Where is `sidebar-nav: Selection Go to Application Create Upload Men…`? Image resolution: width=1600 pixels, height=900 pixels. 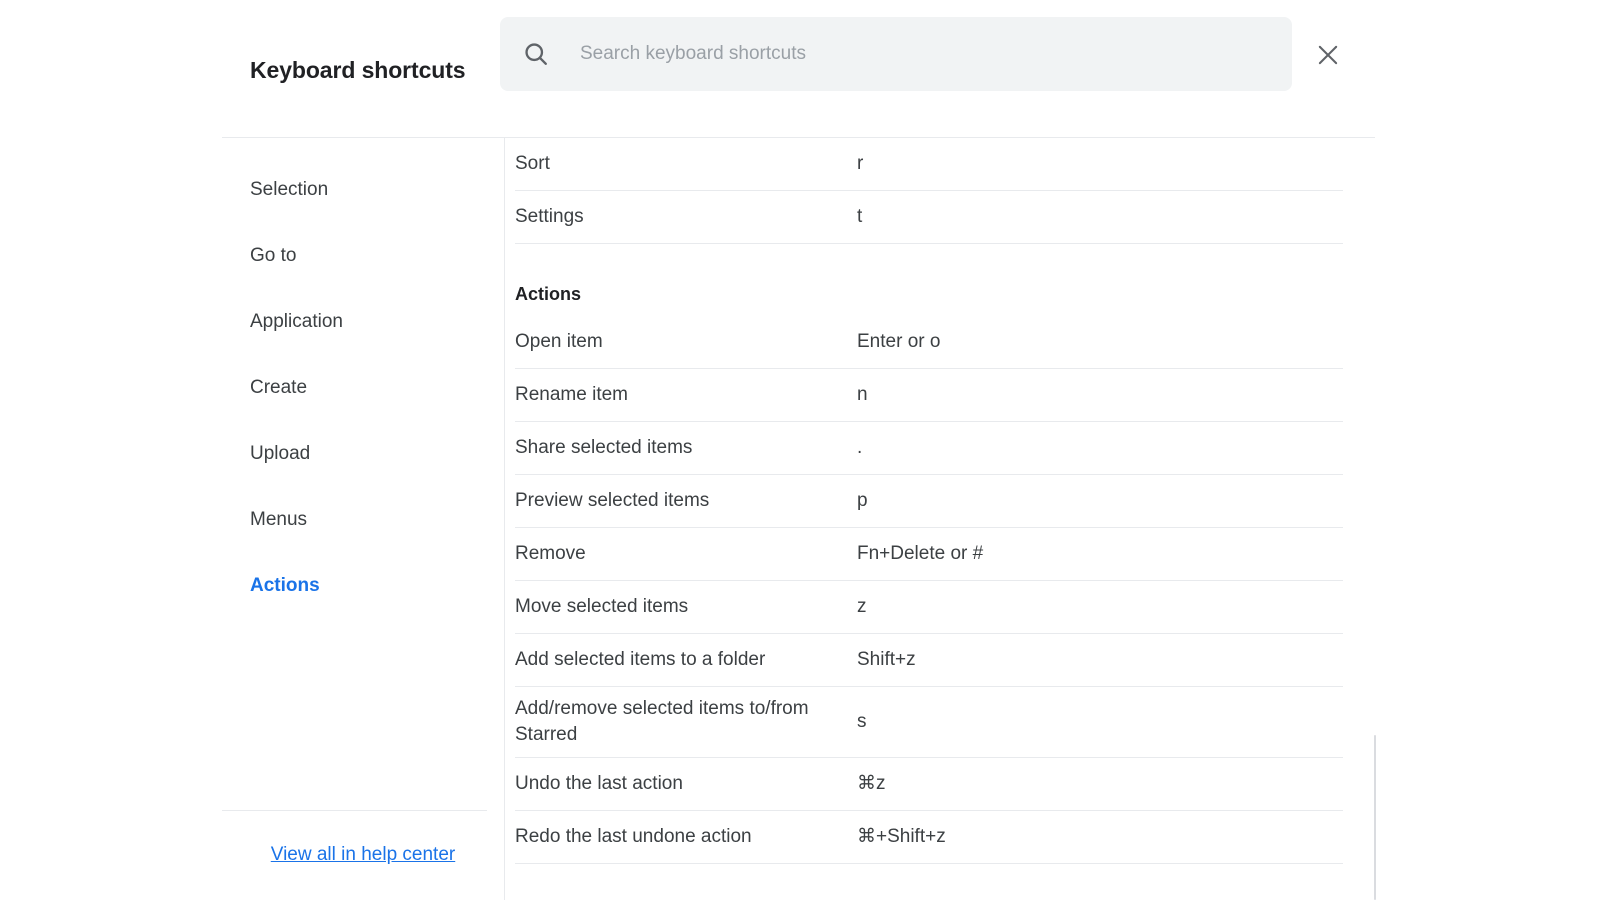
sidebar-nav: Selection Go to Application Create Upload Men… is located at coordinates (363, 388).